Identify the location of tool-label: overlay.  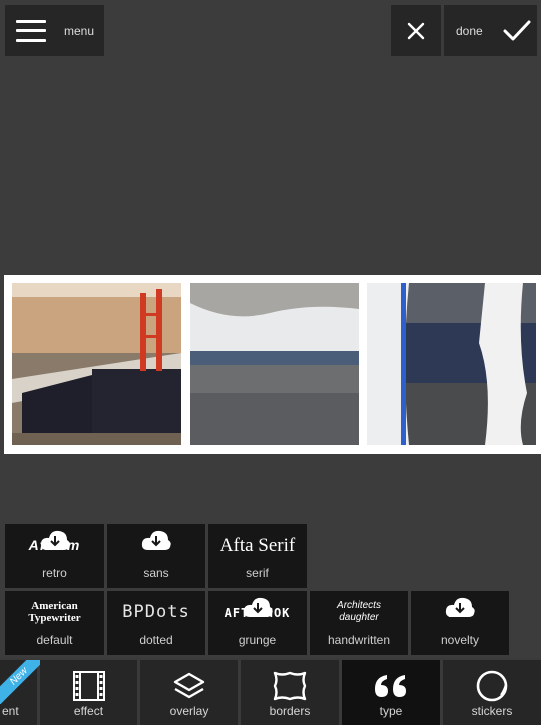
(189, 711).